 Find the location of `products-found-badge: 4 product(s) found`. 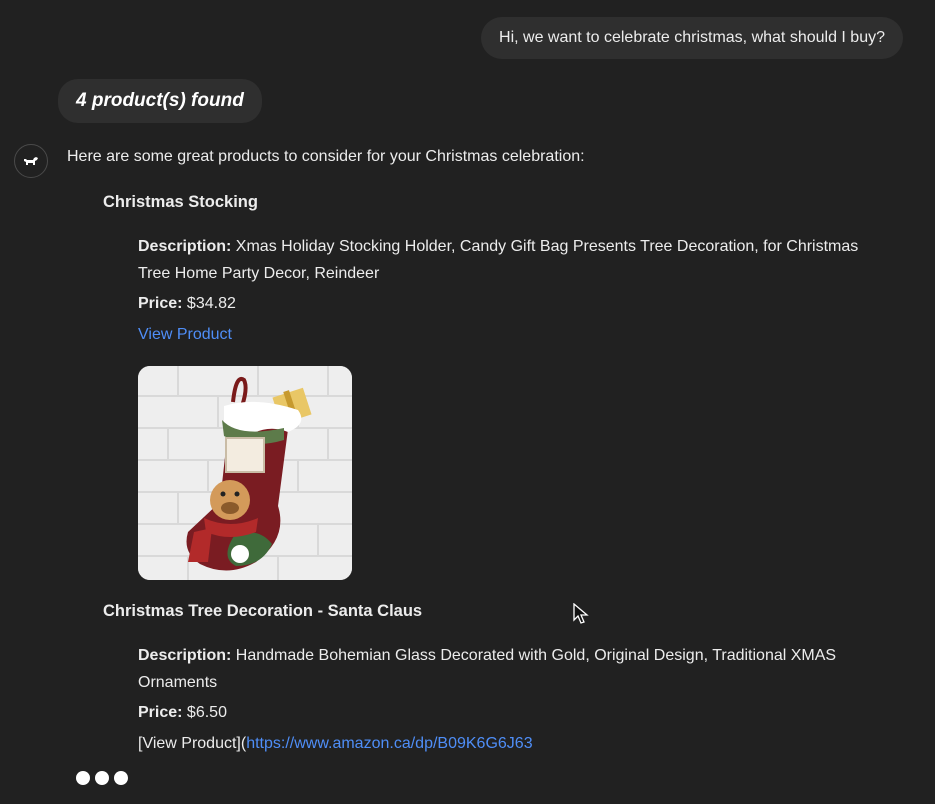

products-found-badge: 4 product(s) found is located at coordinates (160, 101).